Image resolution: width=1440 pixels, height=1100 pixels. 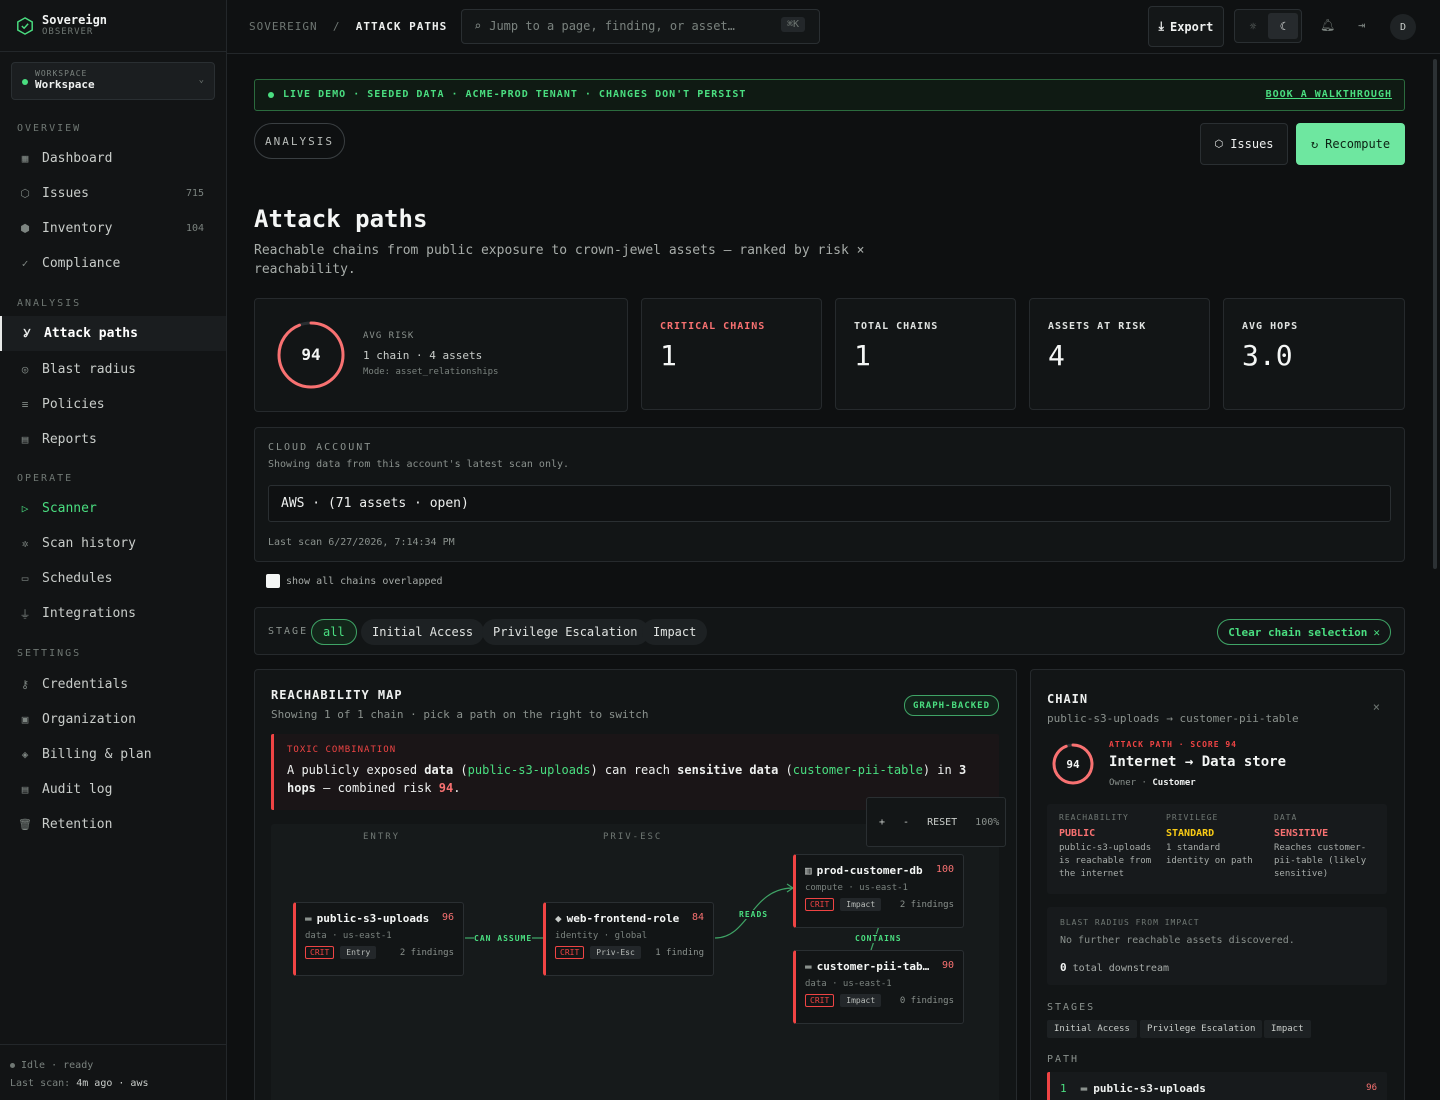 I want to click on sidebar-item-attack-paths: Ỿ Attack paths, so click(x=113, y=333).